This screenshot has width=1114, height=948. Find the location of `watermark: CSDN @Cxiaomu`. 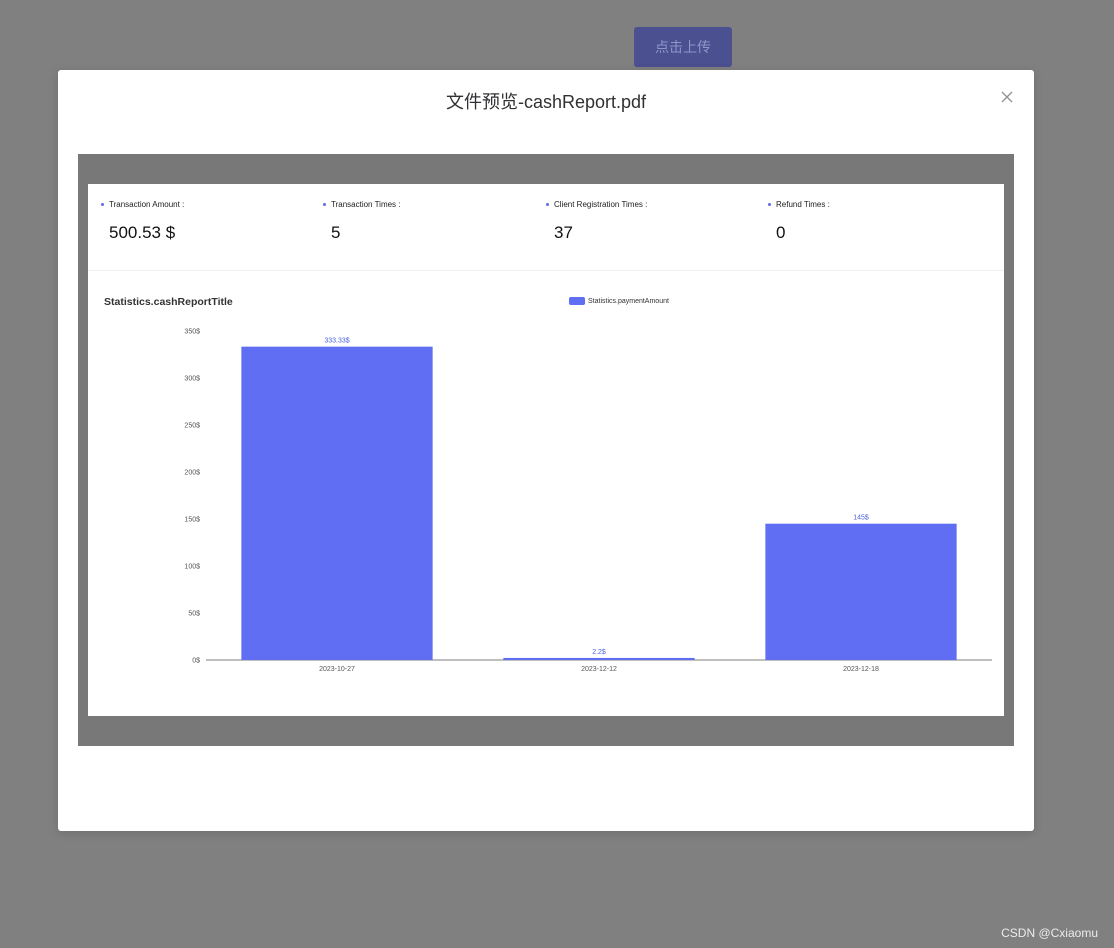

watermark: CSDN @Cxiaomu is located at coordinates (1049, 933).